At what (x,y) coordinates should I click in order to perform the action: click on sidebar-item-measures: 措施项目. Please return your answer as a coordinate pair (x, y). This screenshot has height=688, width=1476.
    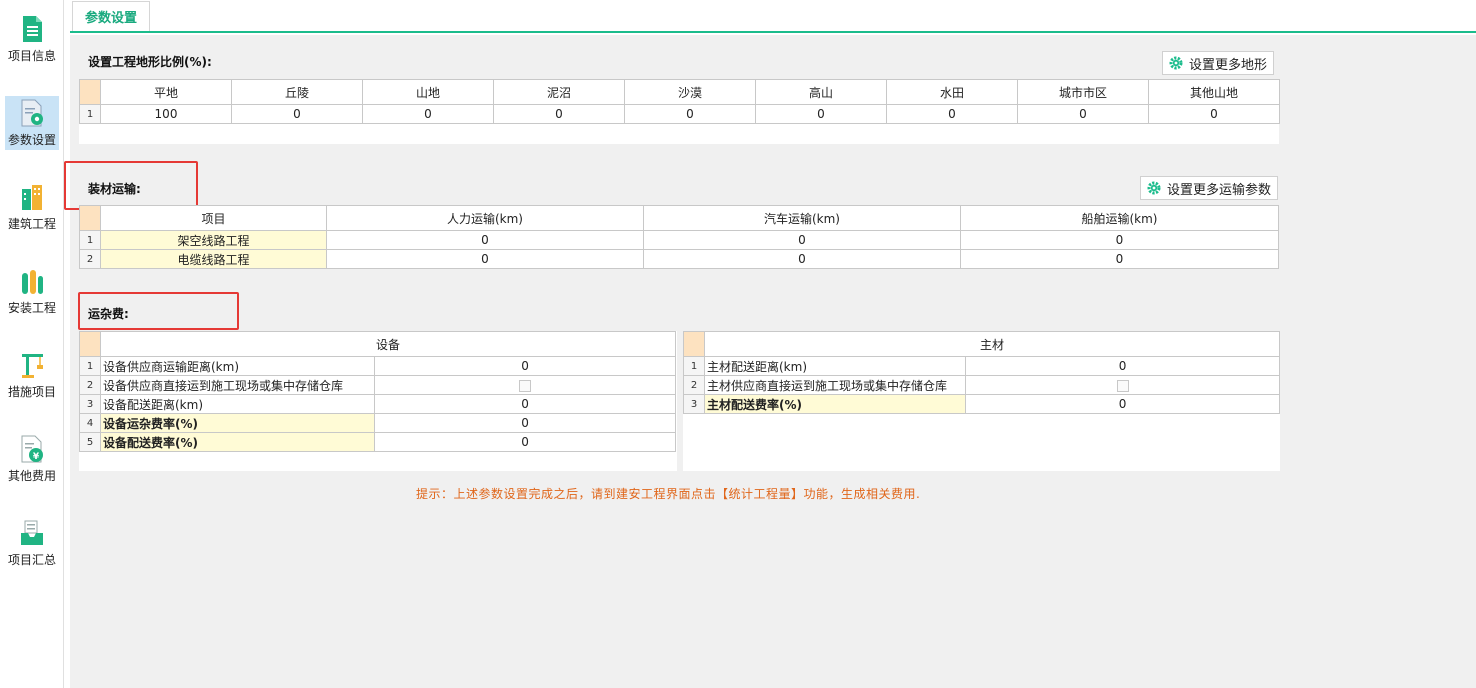
    Looking at the image, I should click on (32, 375).